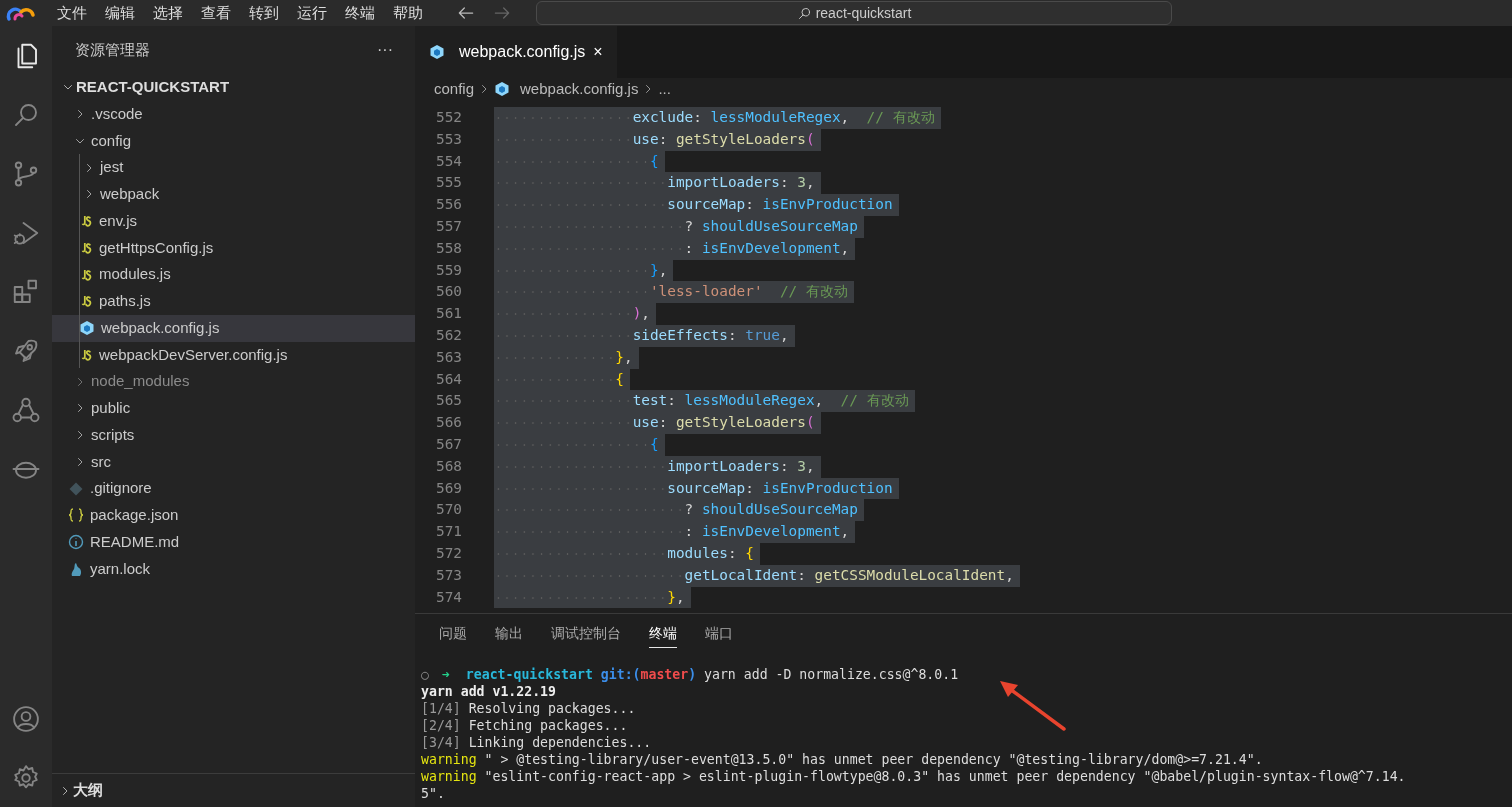 This screenshot has height=807, width=1512. I want to click on logo-icon, so click(21, 13).